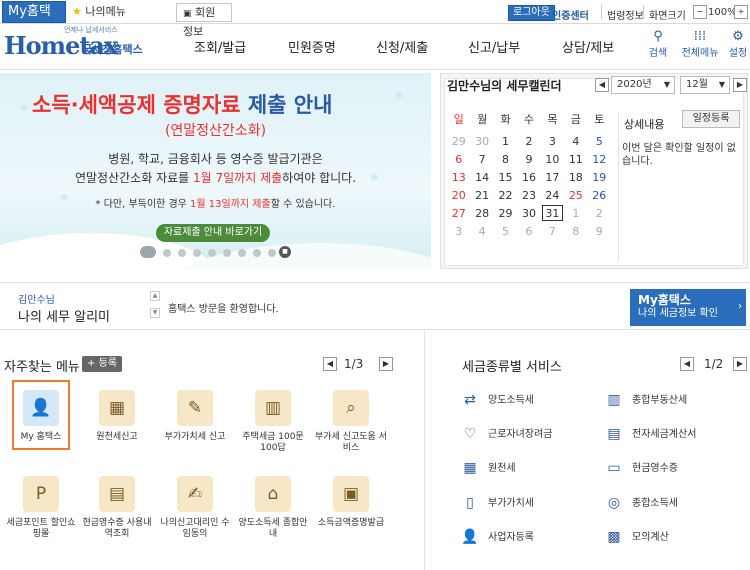 The width and height of the screenshot is (750, 570). Describe the element at coordinates (497, 538) in the screenshot. I see `service-business-registration: 👤 사업자등록` at that location.